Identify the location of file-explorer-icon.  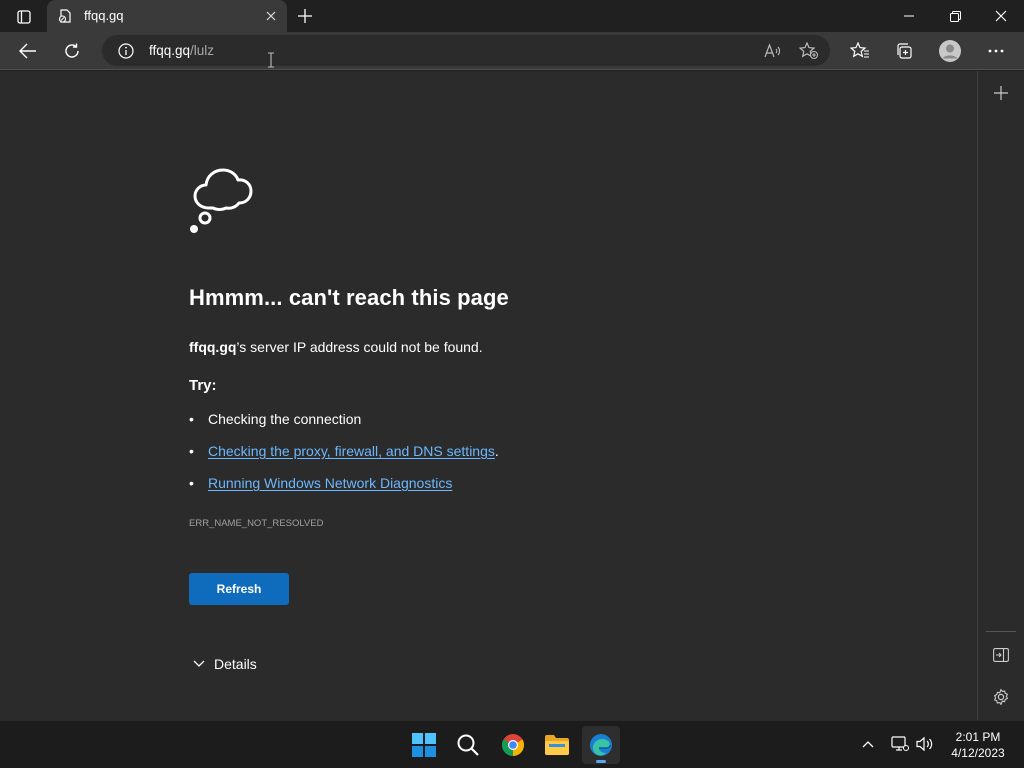
(557, 745).